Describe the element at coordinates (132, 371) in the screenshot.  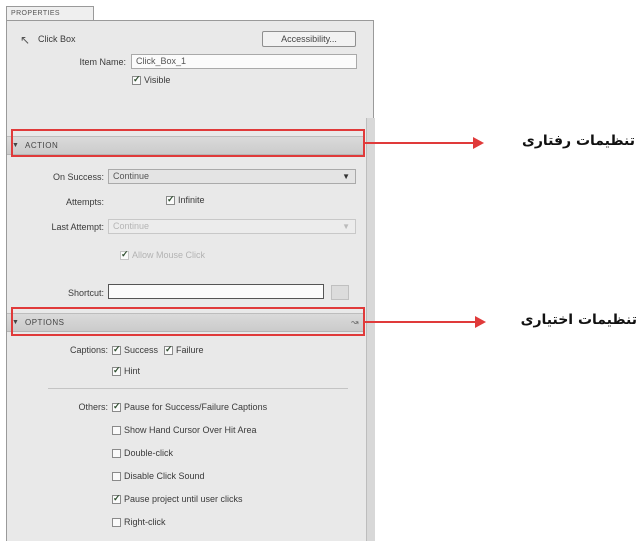
I see `caption-hint-label: Hint` at that location.